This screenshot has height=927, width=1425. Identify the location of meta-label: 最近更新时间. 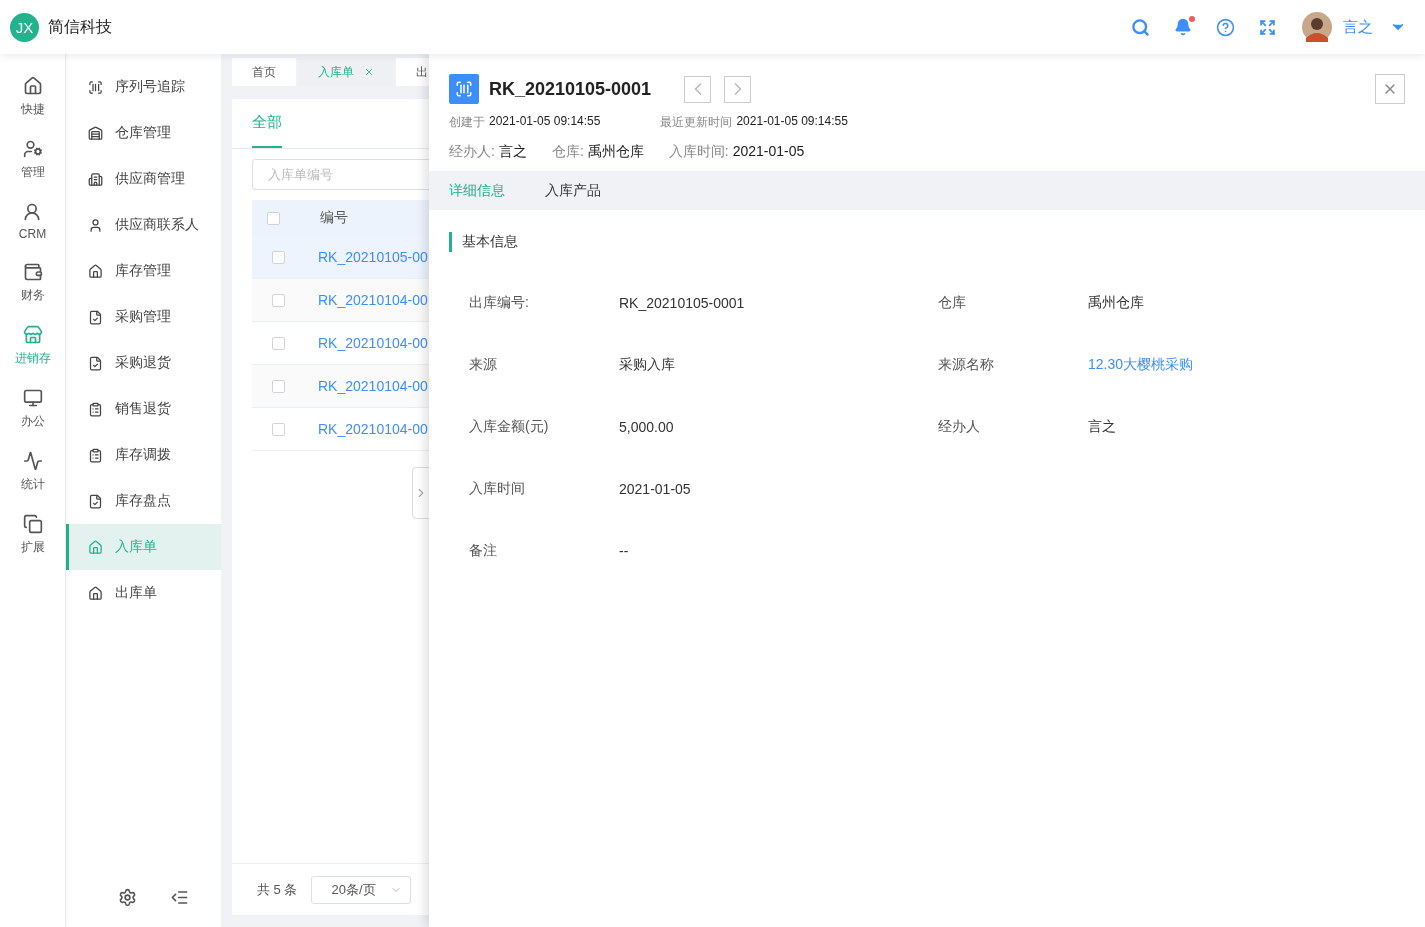
(696, 122).